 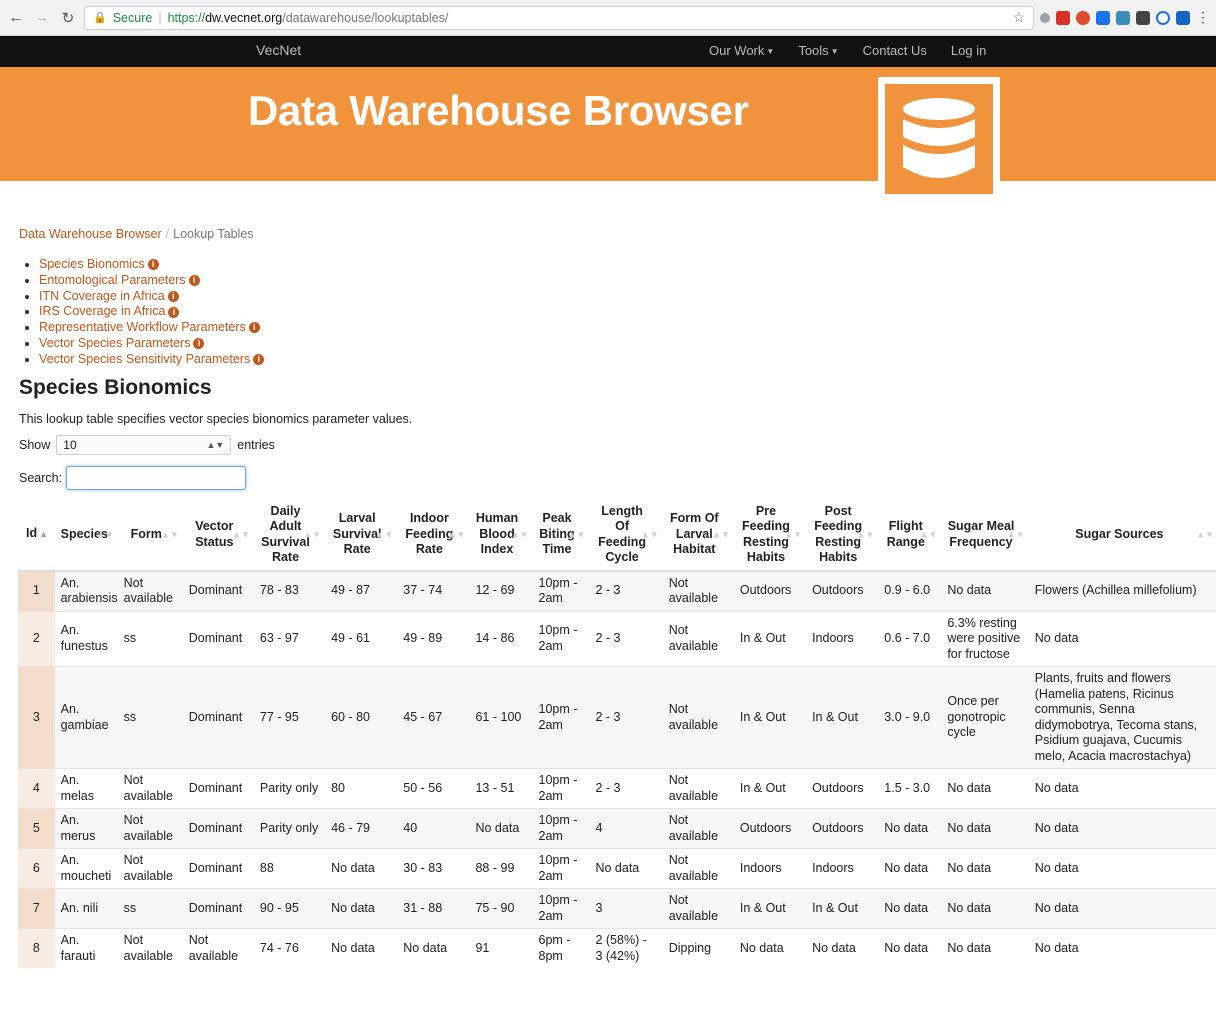 What do you see at coordinates (626, 788) in the screenshot?
I see `cell-feeding-cycle: 2 - 3` at bounding box center [626, 788].